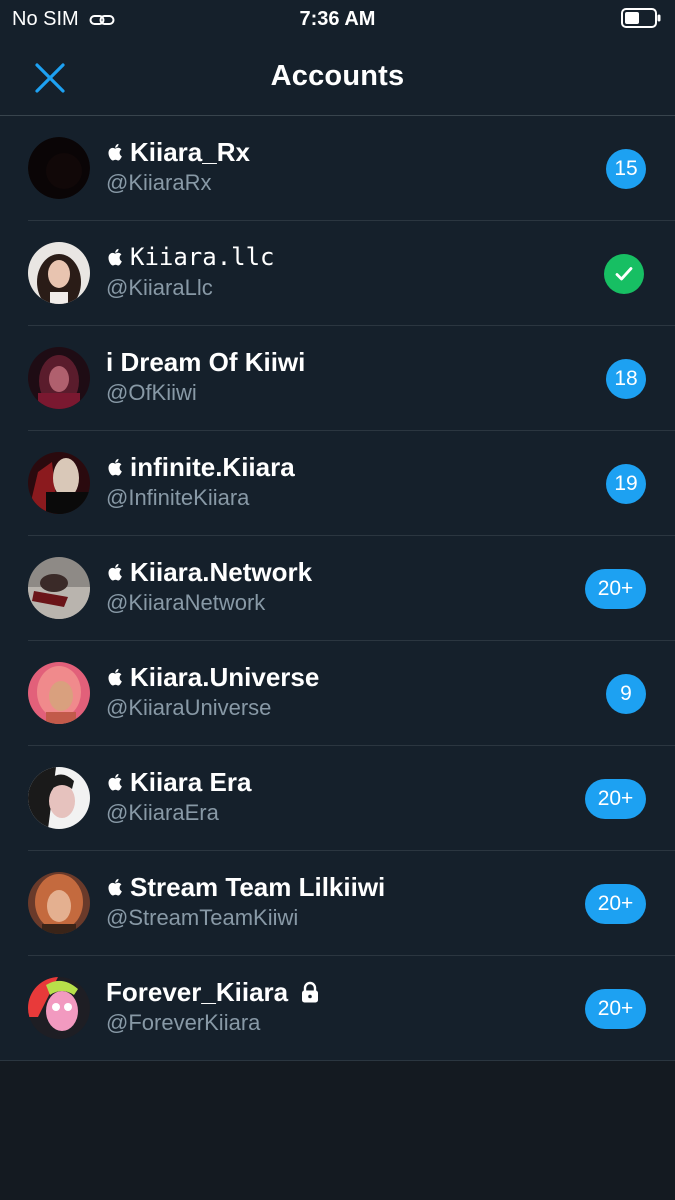 The image size is (675, 1200). I want to click on account-names: Kiiara.llc @KiiaraLlc, so click(330, 272).